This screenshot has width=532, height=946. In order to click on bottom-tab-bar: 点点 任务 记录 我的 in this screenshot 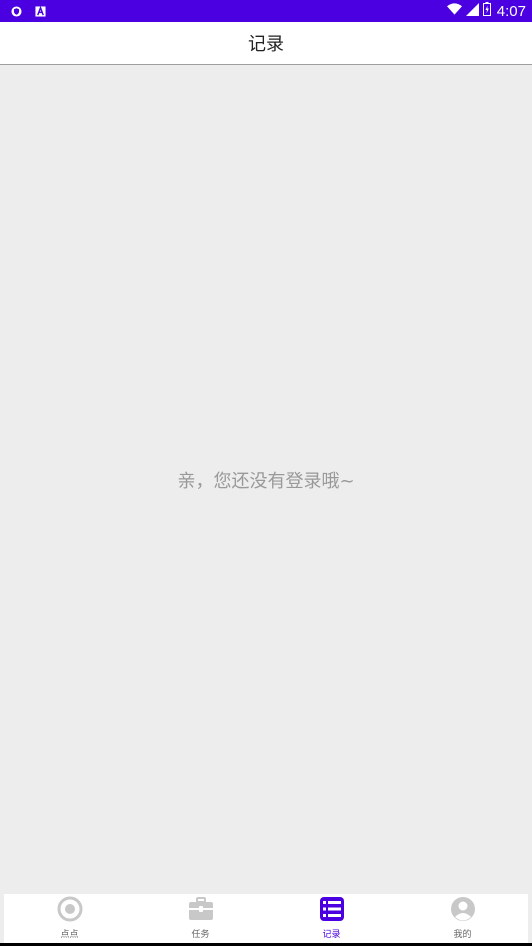, I will do `click(266, 918)`.